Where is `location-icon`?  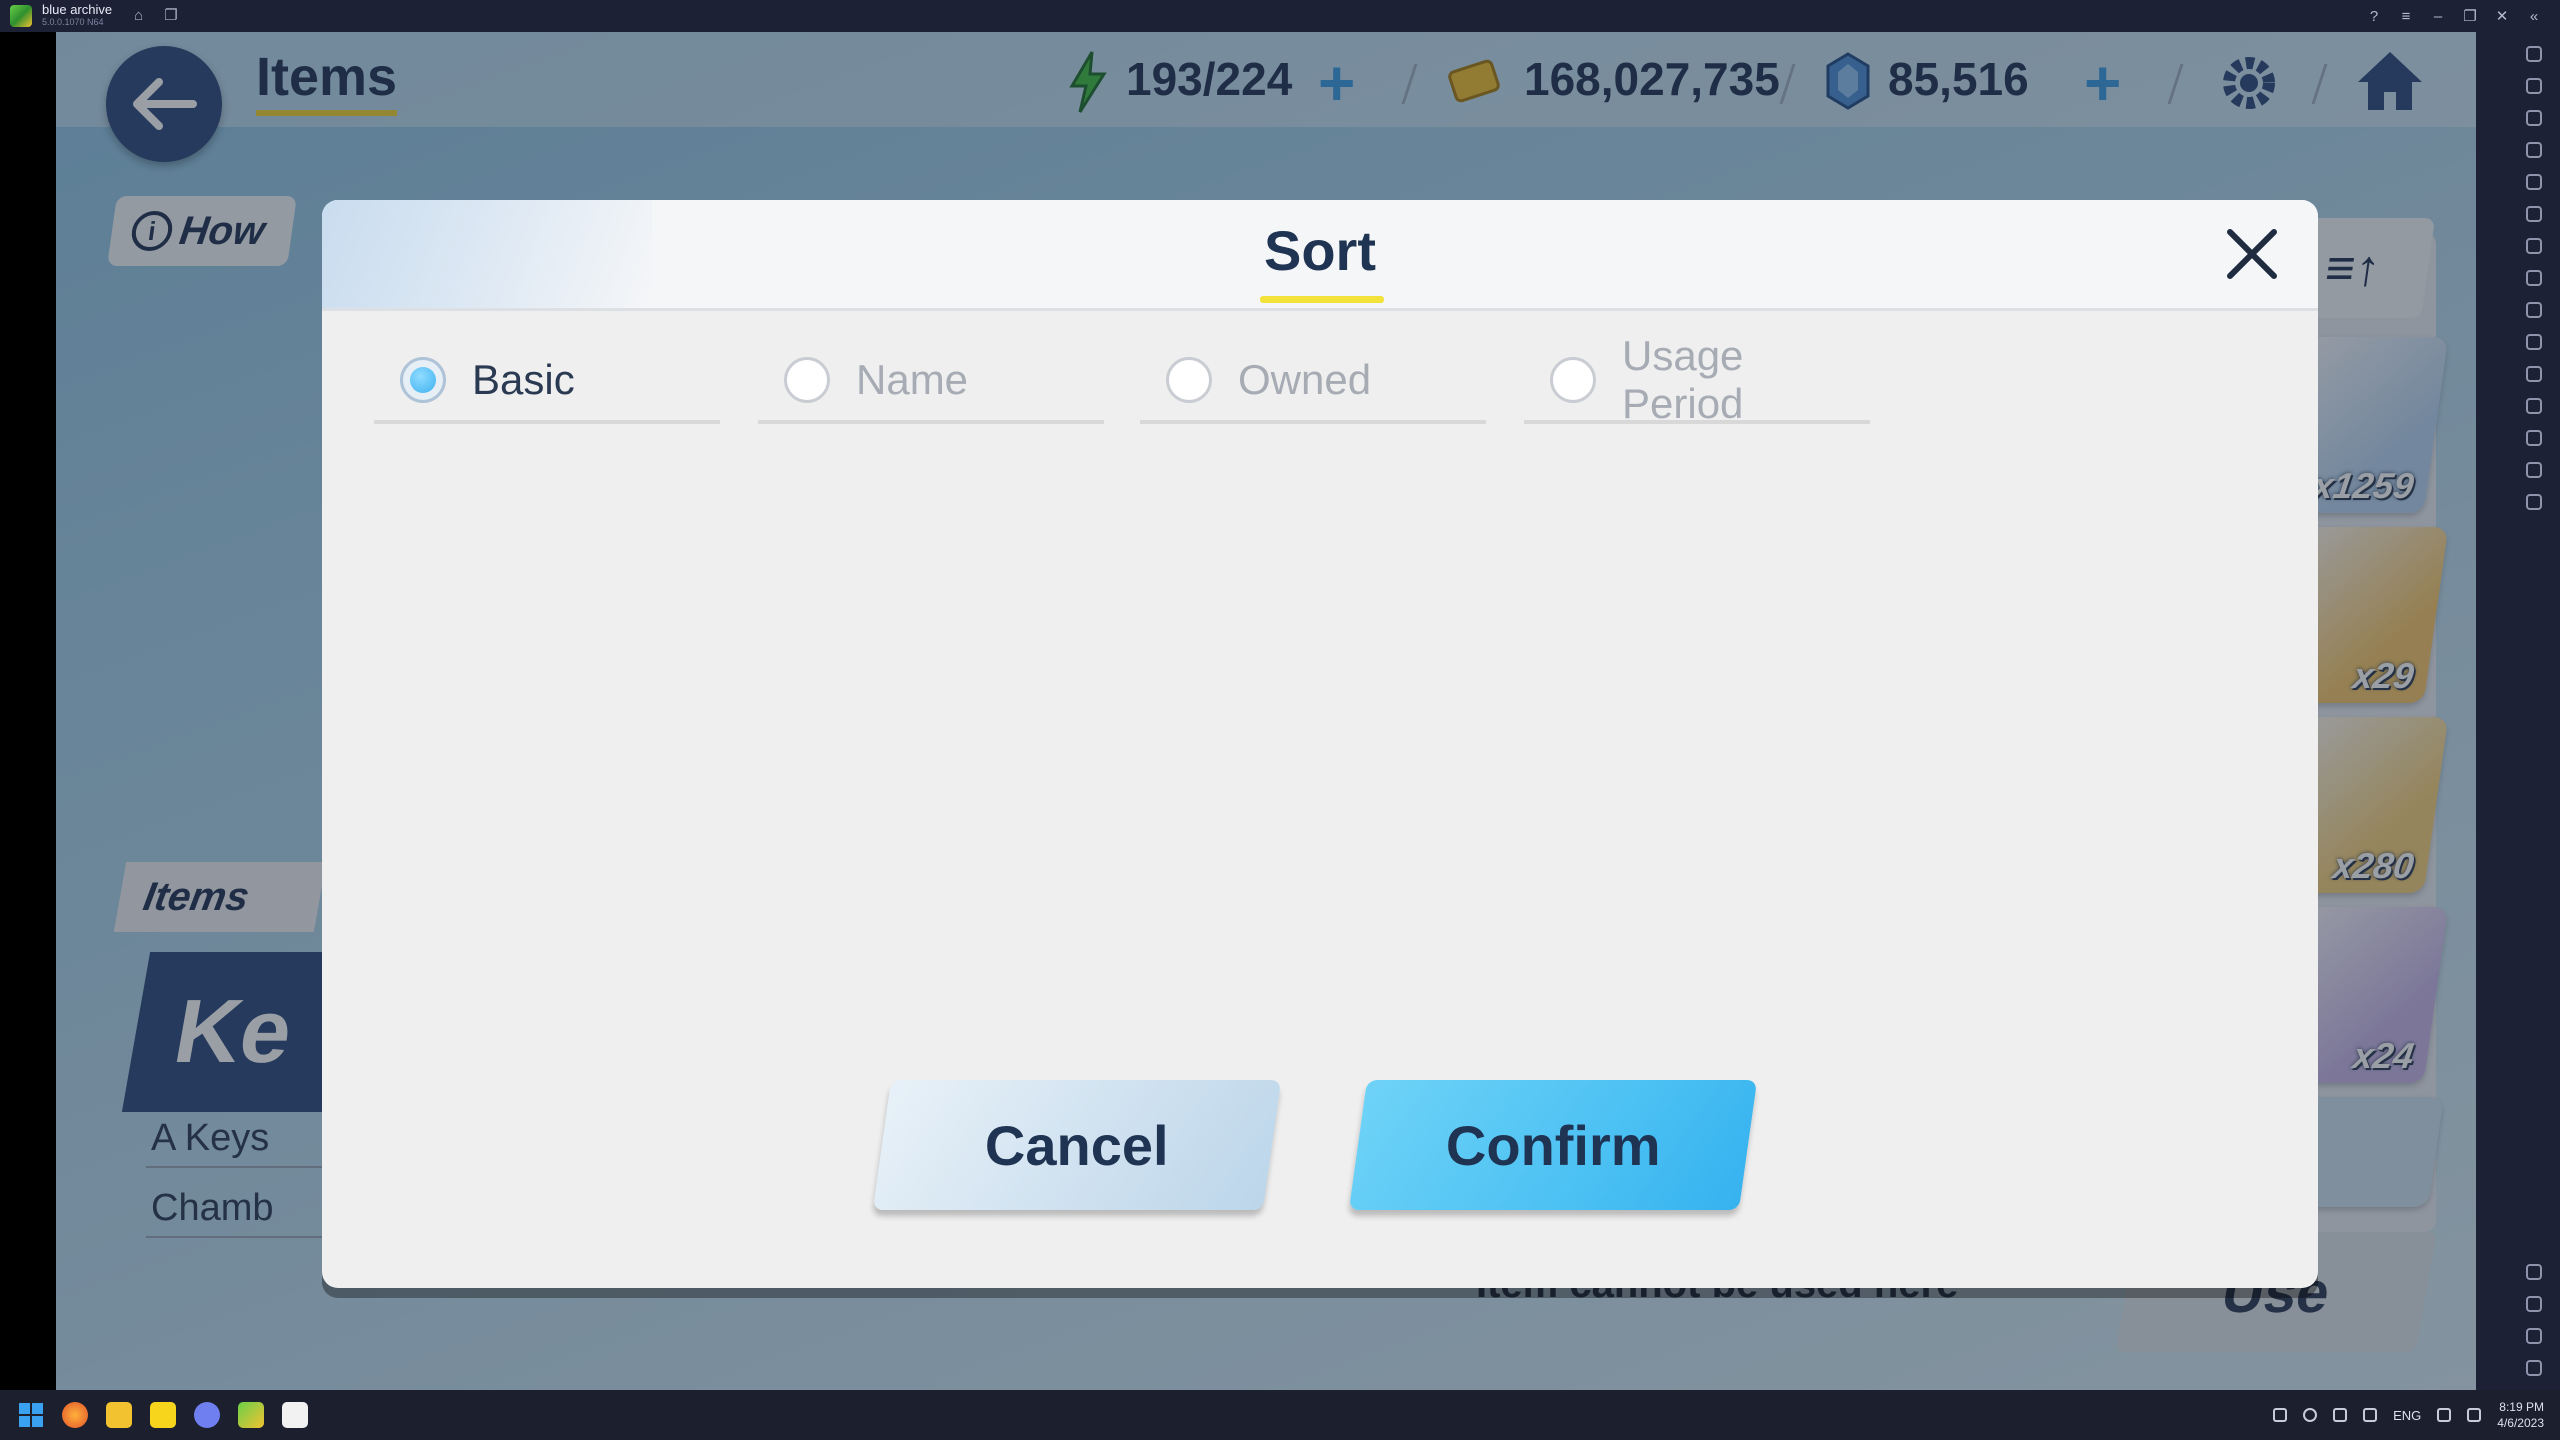 location-icon is located at coordinates (2534, 438).